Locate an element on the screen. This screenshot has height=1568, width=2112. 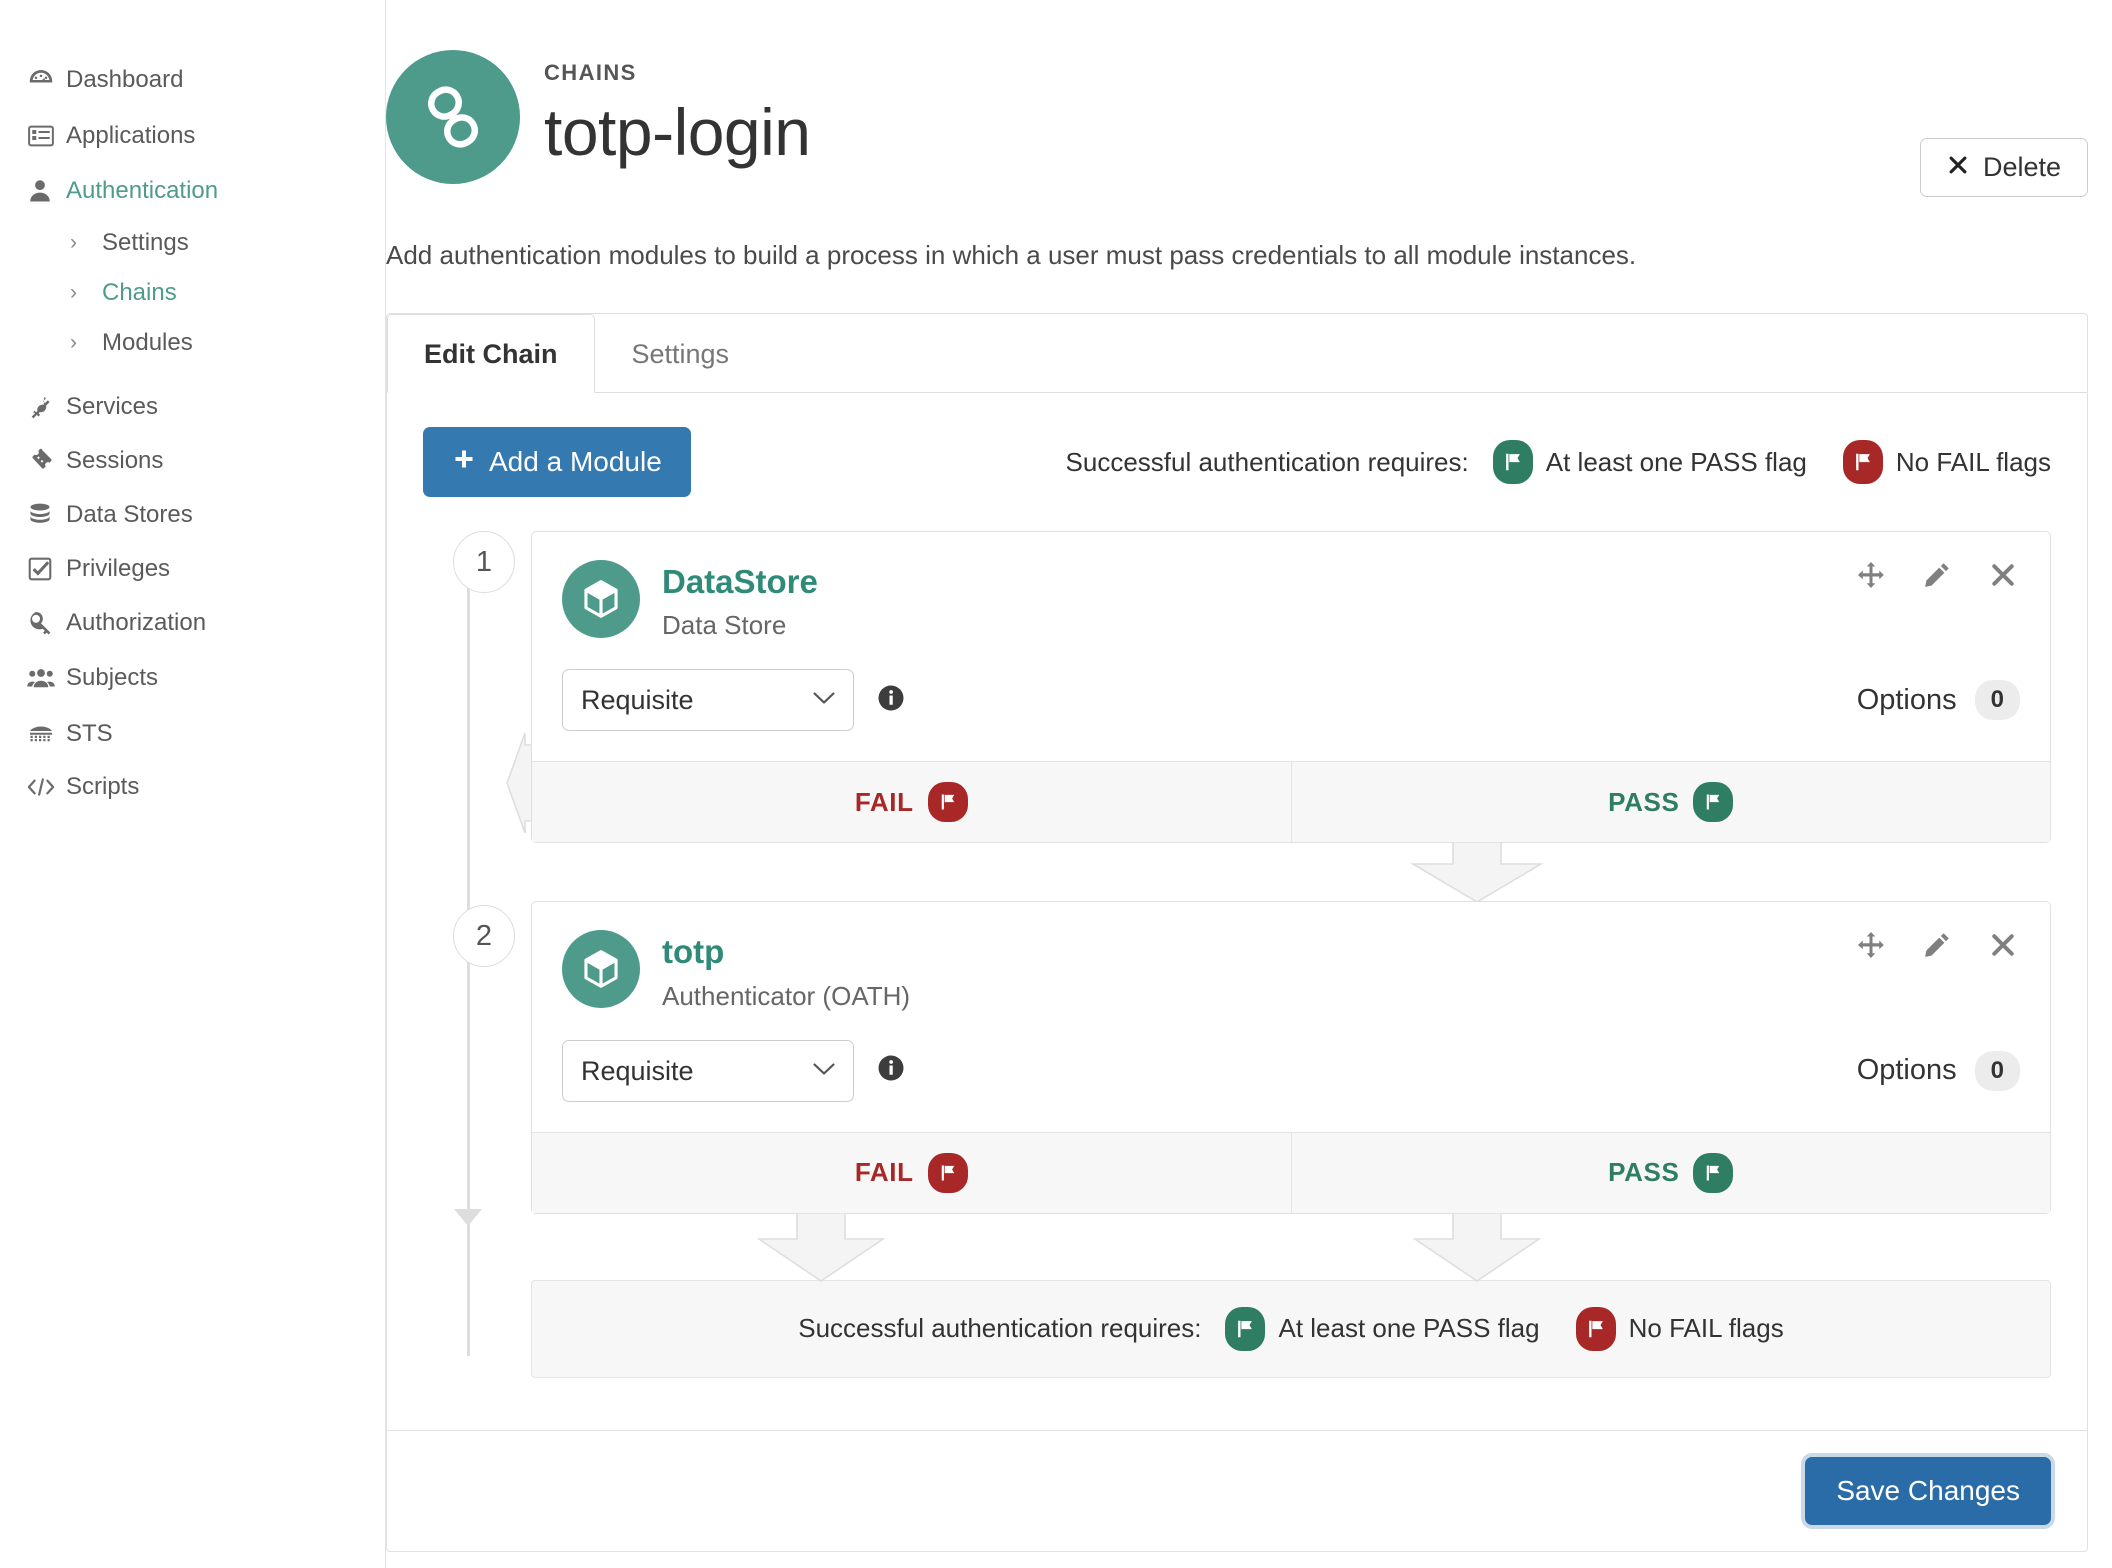
sidebar-item-label: Authentication is located at coordinates (142, 190).